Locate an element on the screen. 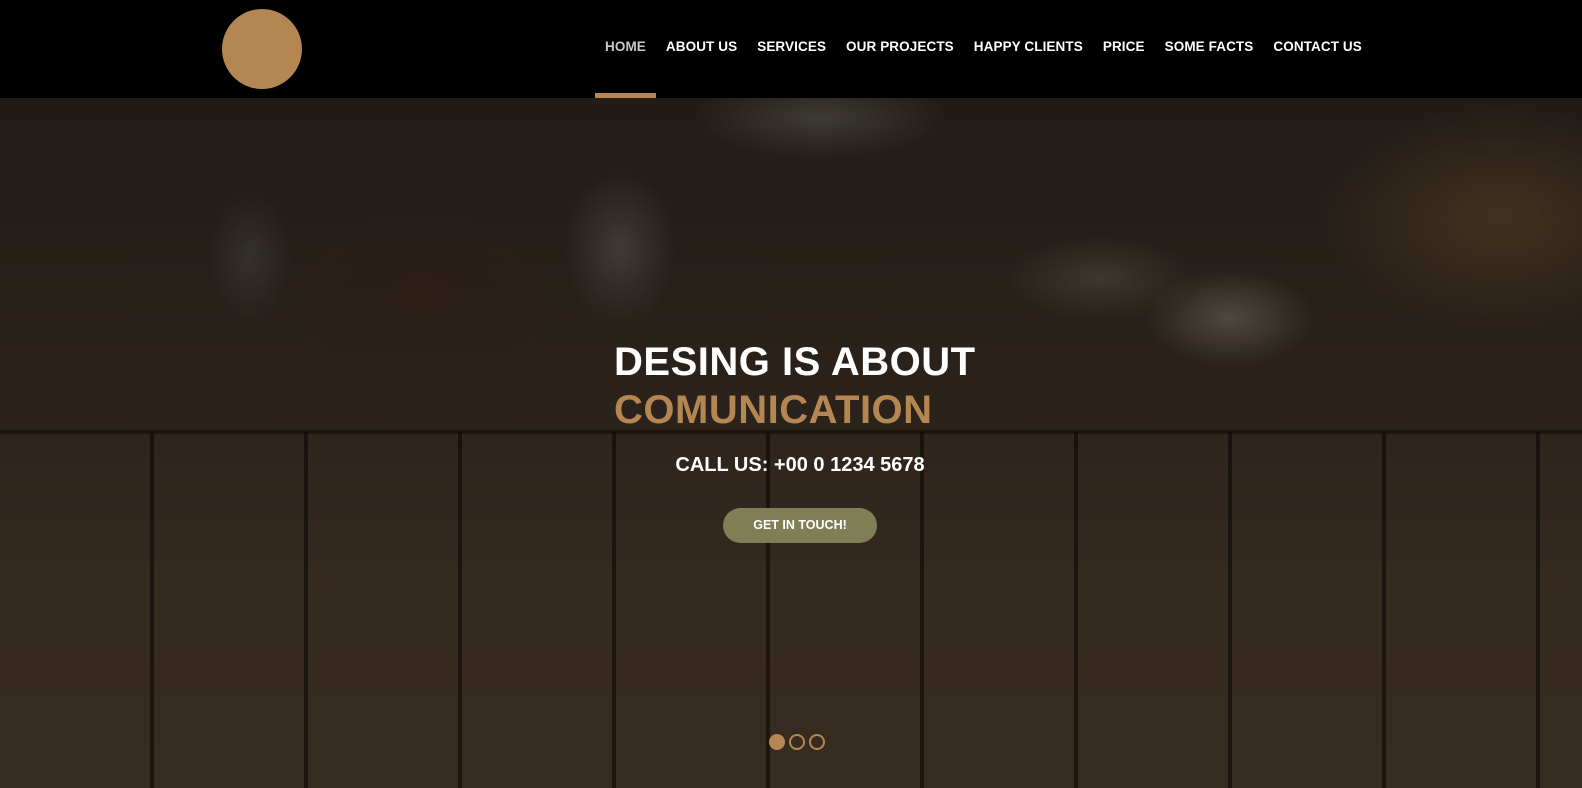  nav-item-home: HOME is located at coordinates (625, 49).